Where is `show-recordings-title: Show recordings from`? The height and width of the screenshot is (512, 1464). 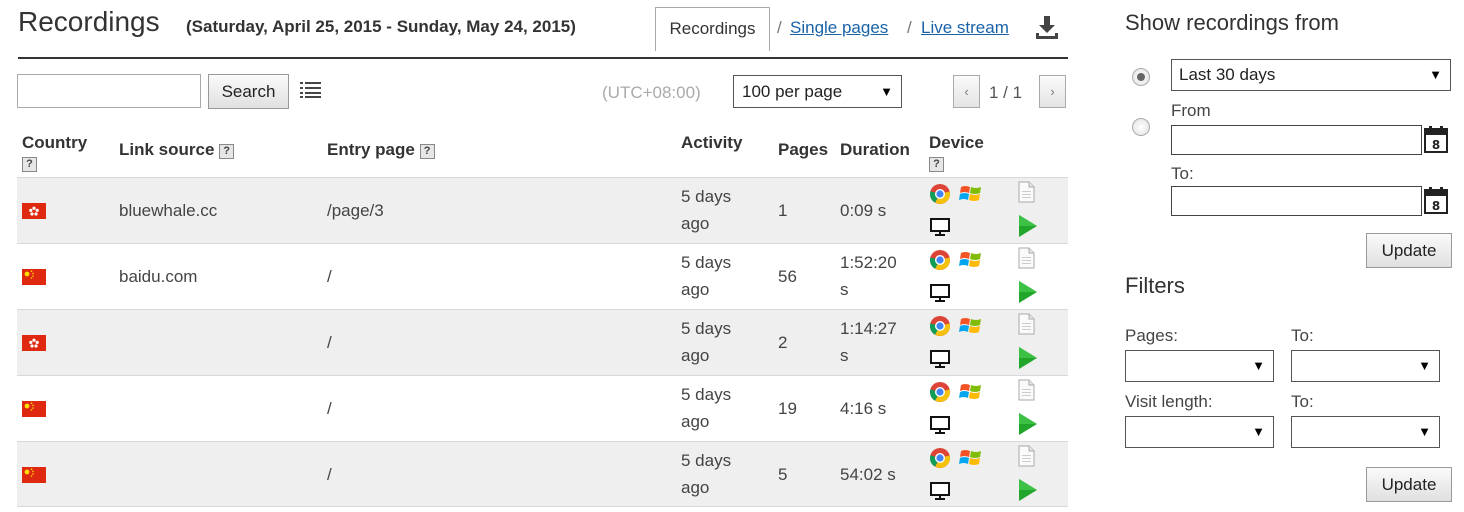
show-recordings-title: Show recordings from is located at coordinates (1232, 22).